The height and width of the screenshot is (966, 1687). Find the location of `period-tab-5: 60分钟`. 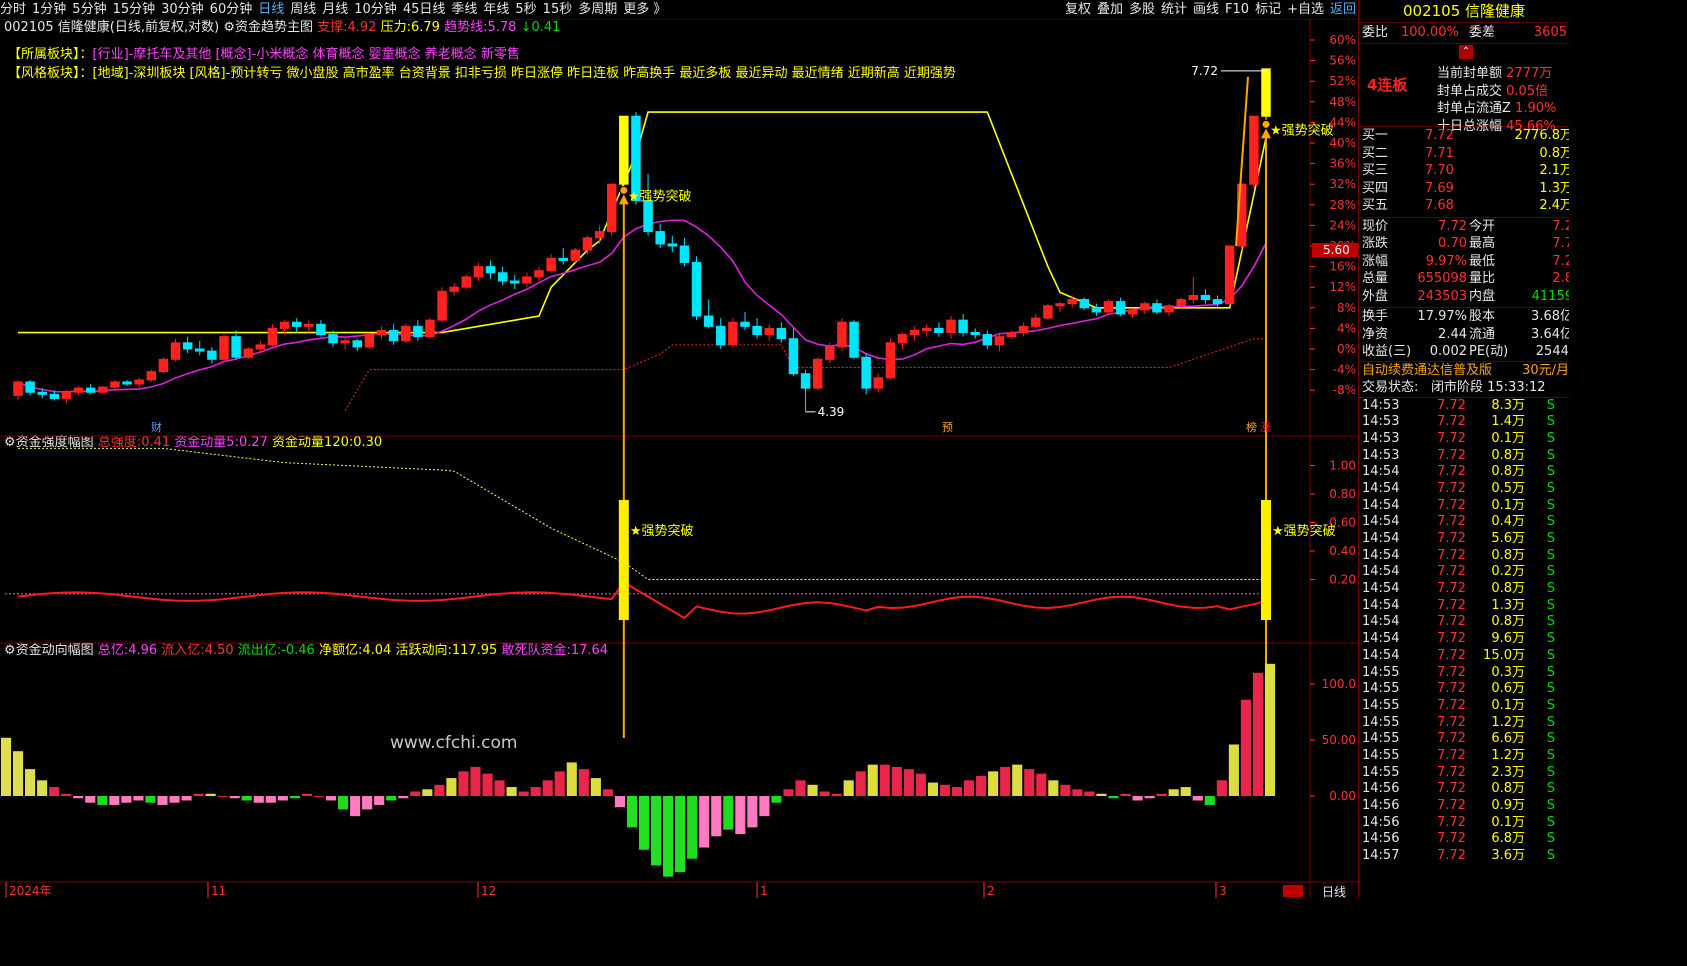

period-tab-5: 60分钟 is located at coordinates (231, 9).